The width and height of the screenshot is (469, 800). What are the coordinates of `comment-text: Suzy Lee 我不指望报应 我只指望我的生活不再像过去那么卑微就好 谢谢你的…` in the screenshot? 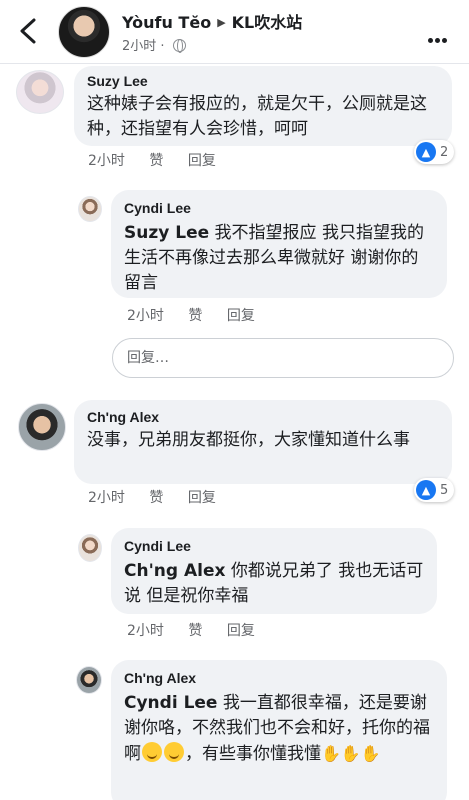 It's located at (279, 258).